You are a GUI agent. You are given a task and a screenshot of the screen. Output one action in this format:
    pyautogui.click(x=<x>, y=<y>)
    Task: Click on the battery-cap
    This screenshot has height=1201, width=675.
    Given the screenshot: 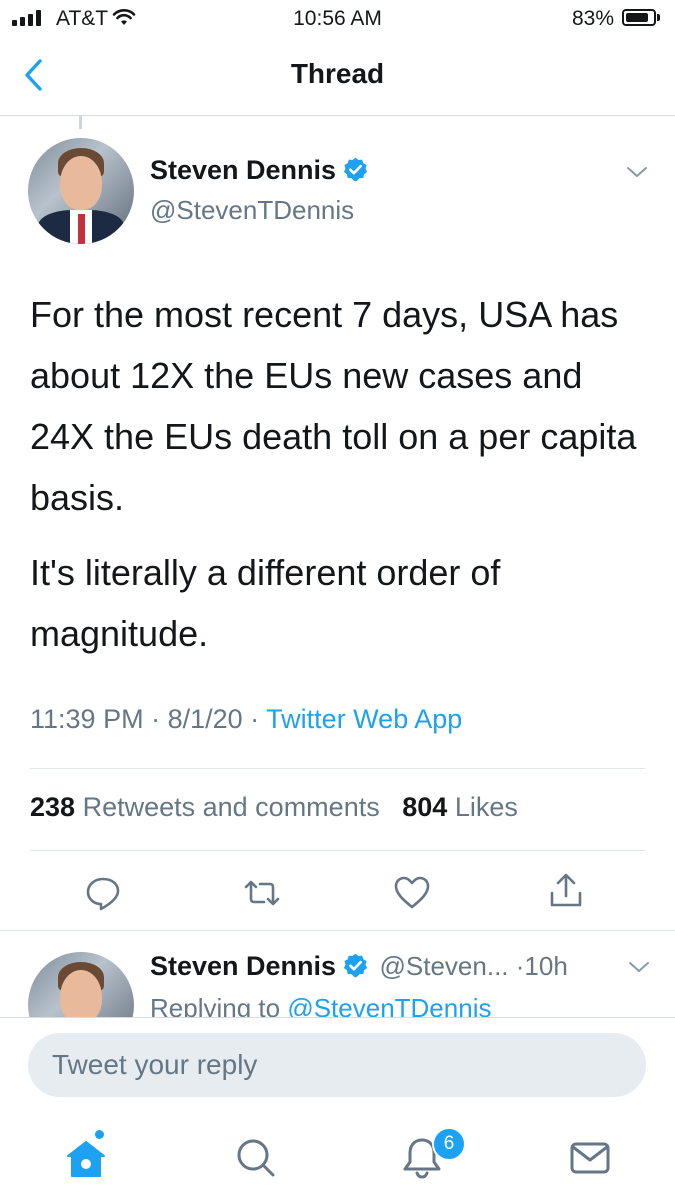 What is the action you would take?
    pyautogui.click(x=658, y=17)
    